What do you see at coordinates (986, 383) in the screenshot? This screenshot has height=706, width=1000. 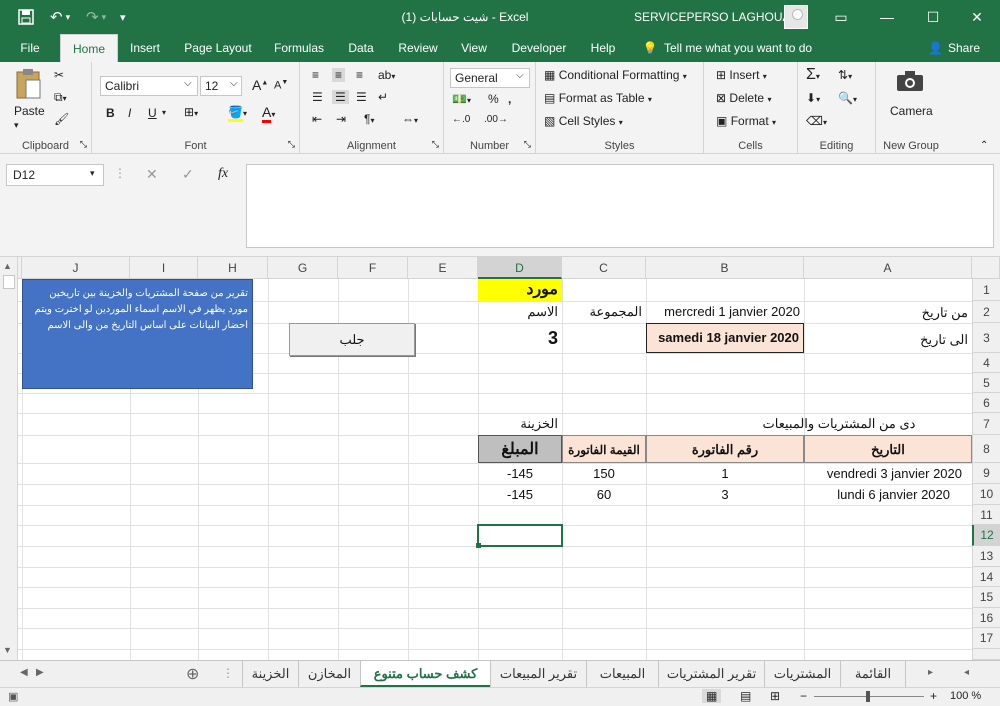 I see `row-header-5: 5` at bounding box center [986, 383].